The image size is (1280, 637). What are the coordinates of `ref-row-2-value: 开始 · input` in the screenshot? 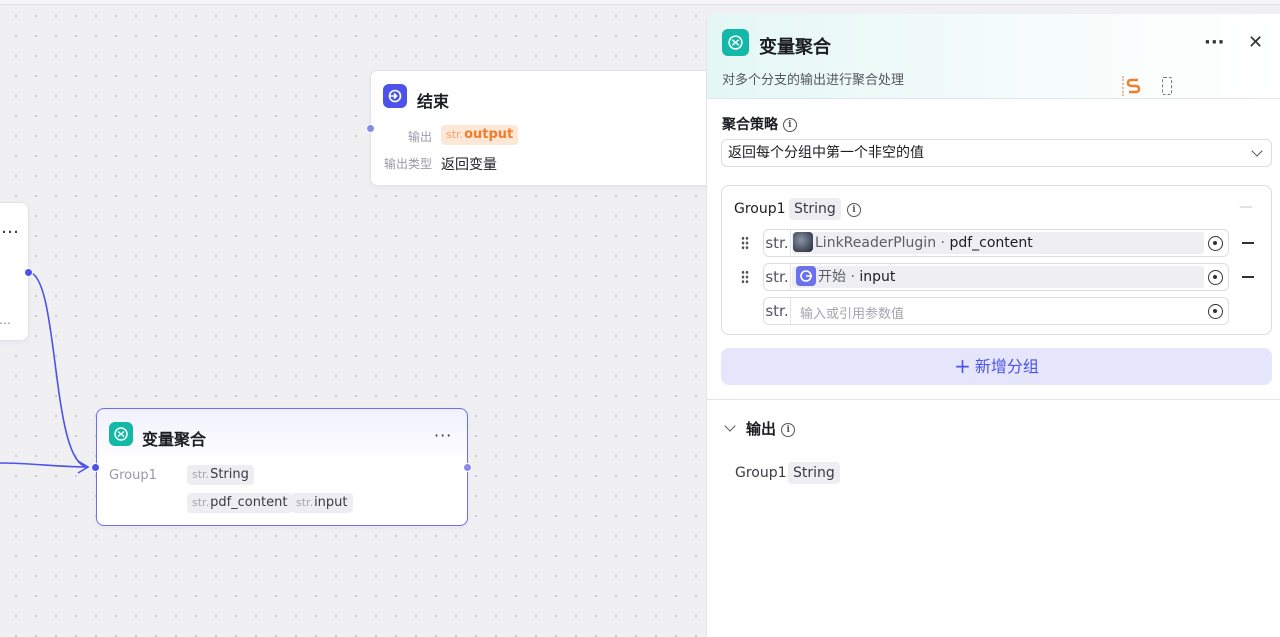 It's located at (998, 277).